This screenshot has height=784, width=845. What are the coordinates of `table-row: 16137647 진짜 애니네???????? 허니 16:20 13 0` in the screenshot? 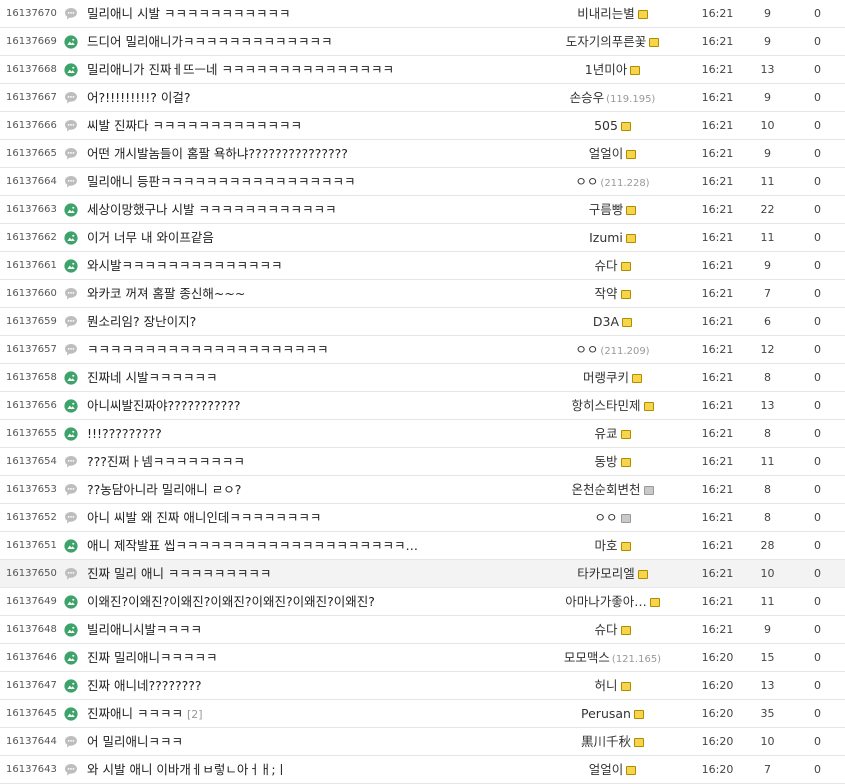 It's located at (422, 686).